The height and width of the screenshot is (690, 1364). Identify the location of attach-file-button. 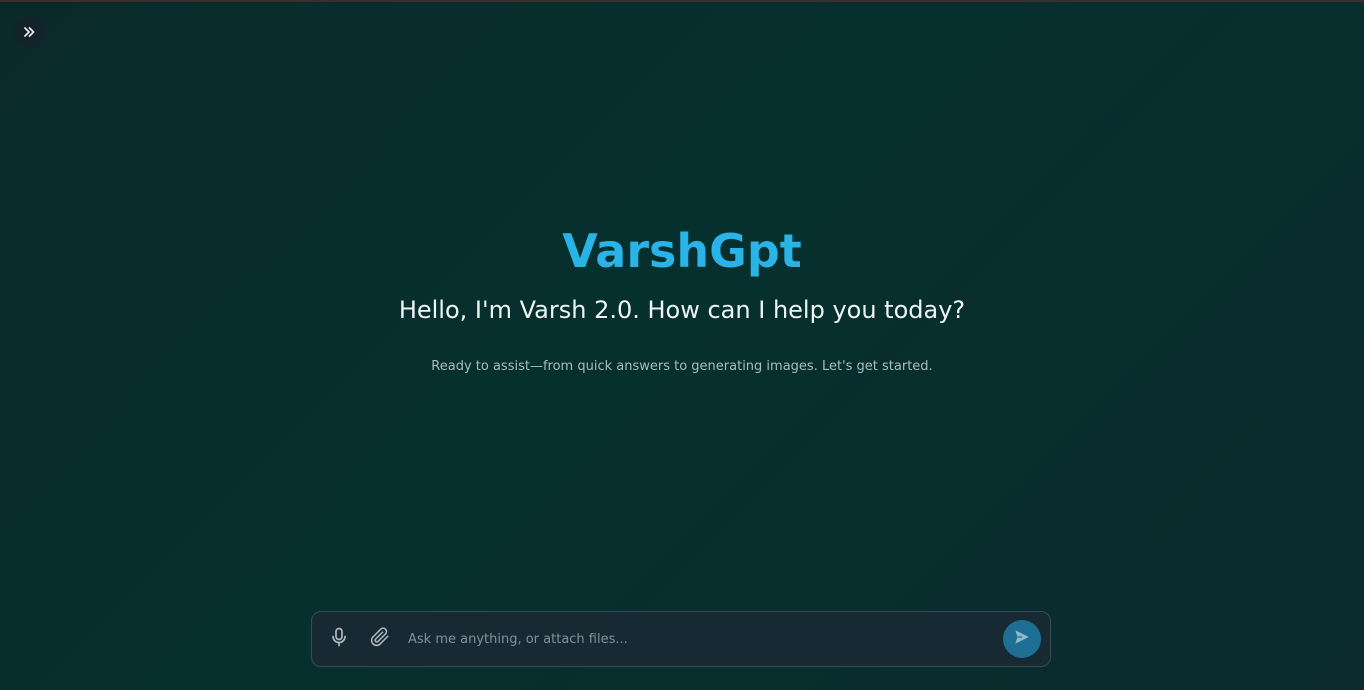
(380, 639).